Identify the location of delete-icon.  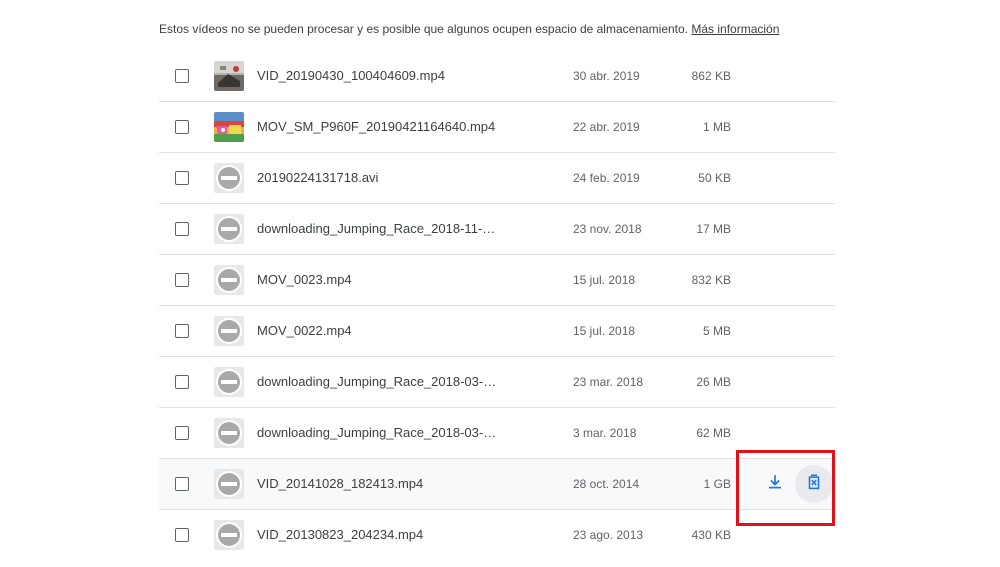
(814, 484).